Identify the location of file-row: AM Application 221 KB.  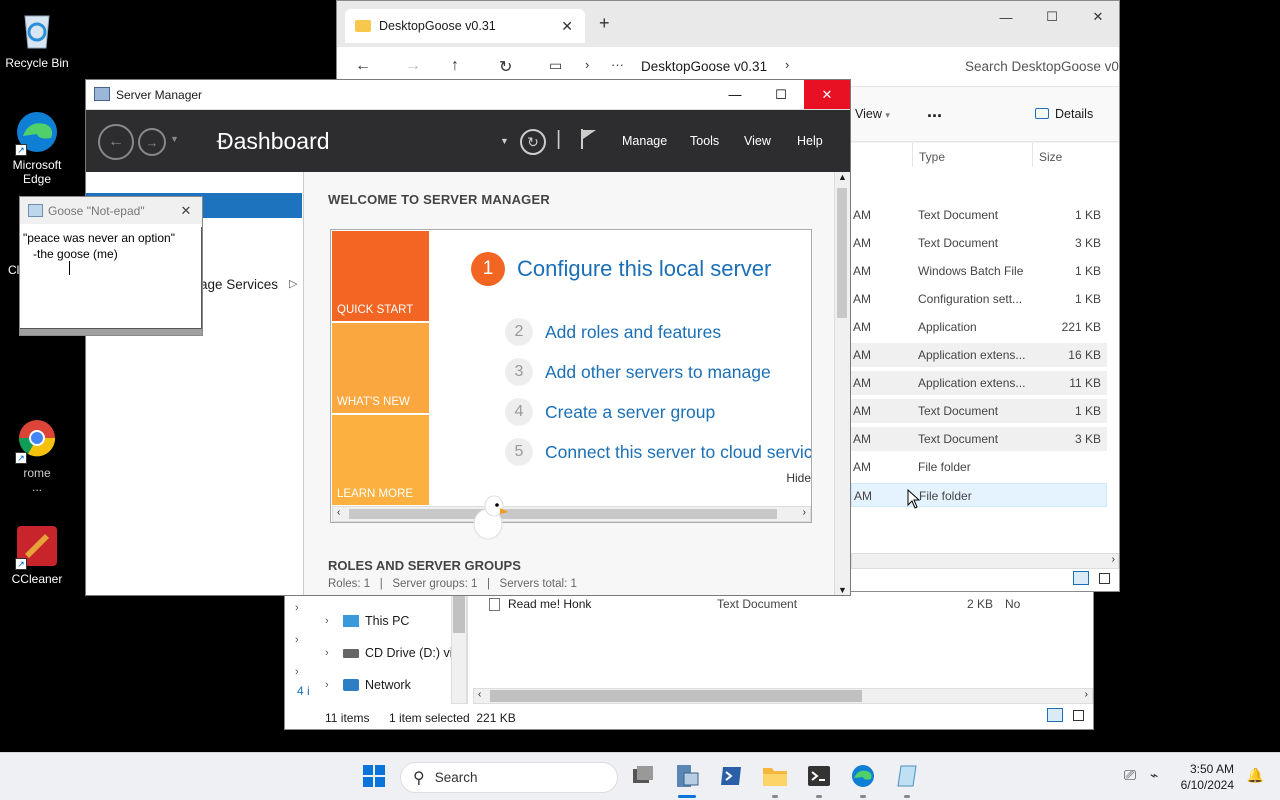
(979, 327).